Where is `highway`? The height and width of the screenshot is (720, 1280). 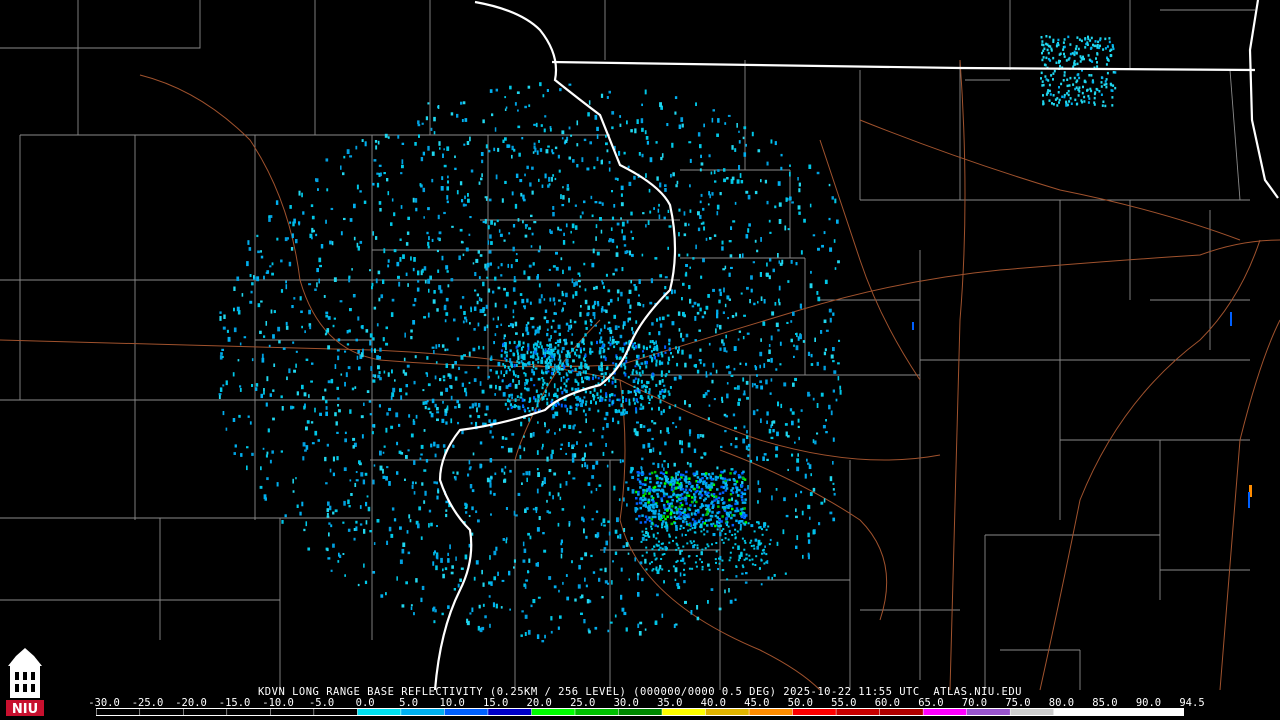 highway is located at coordinates (1050, 180).